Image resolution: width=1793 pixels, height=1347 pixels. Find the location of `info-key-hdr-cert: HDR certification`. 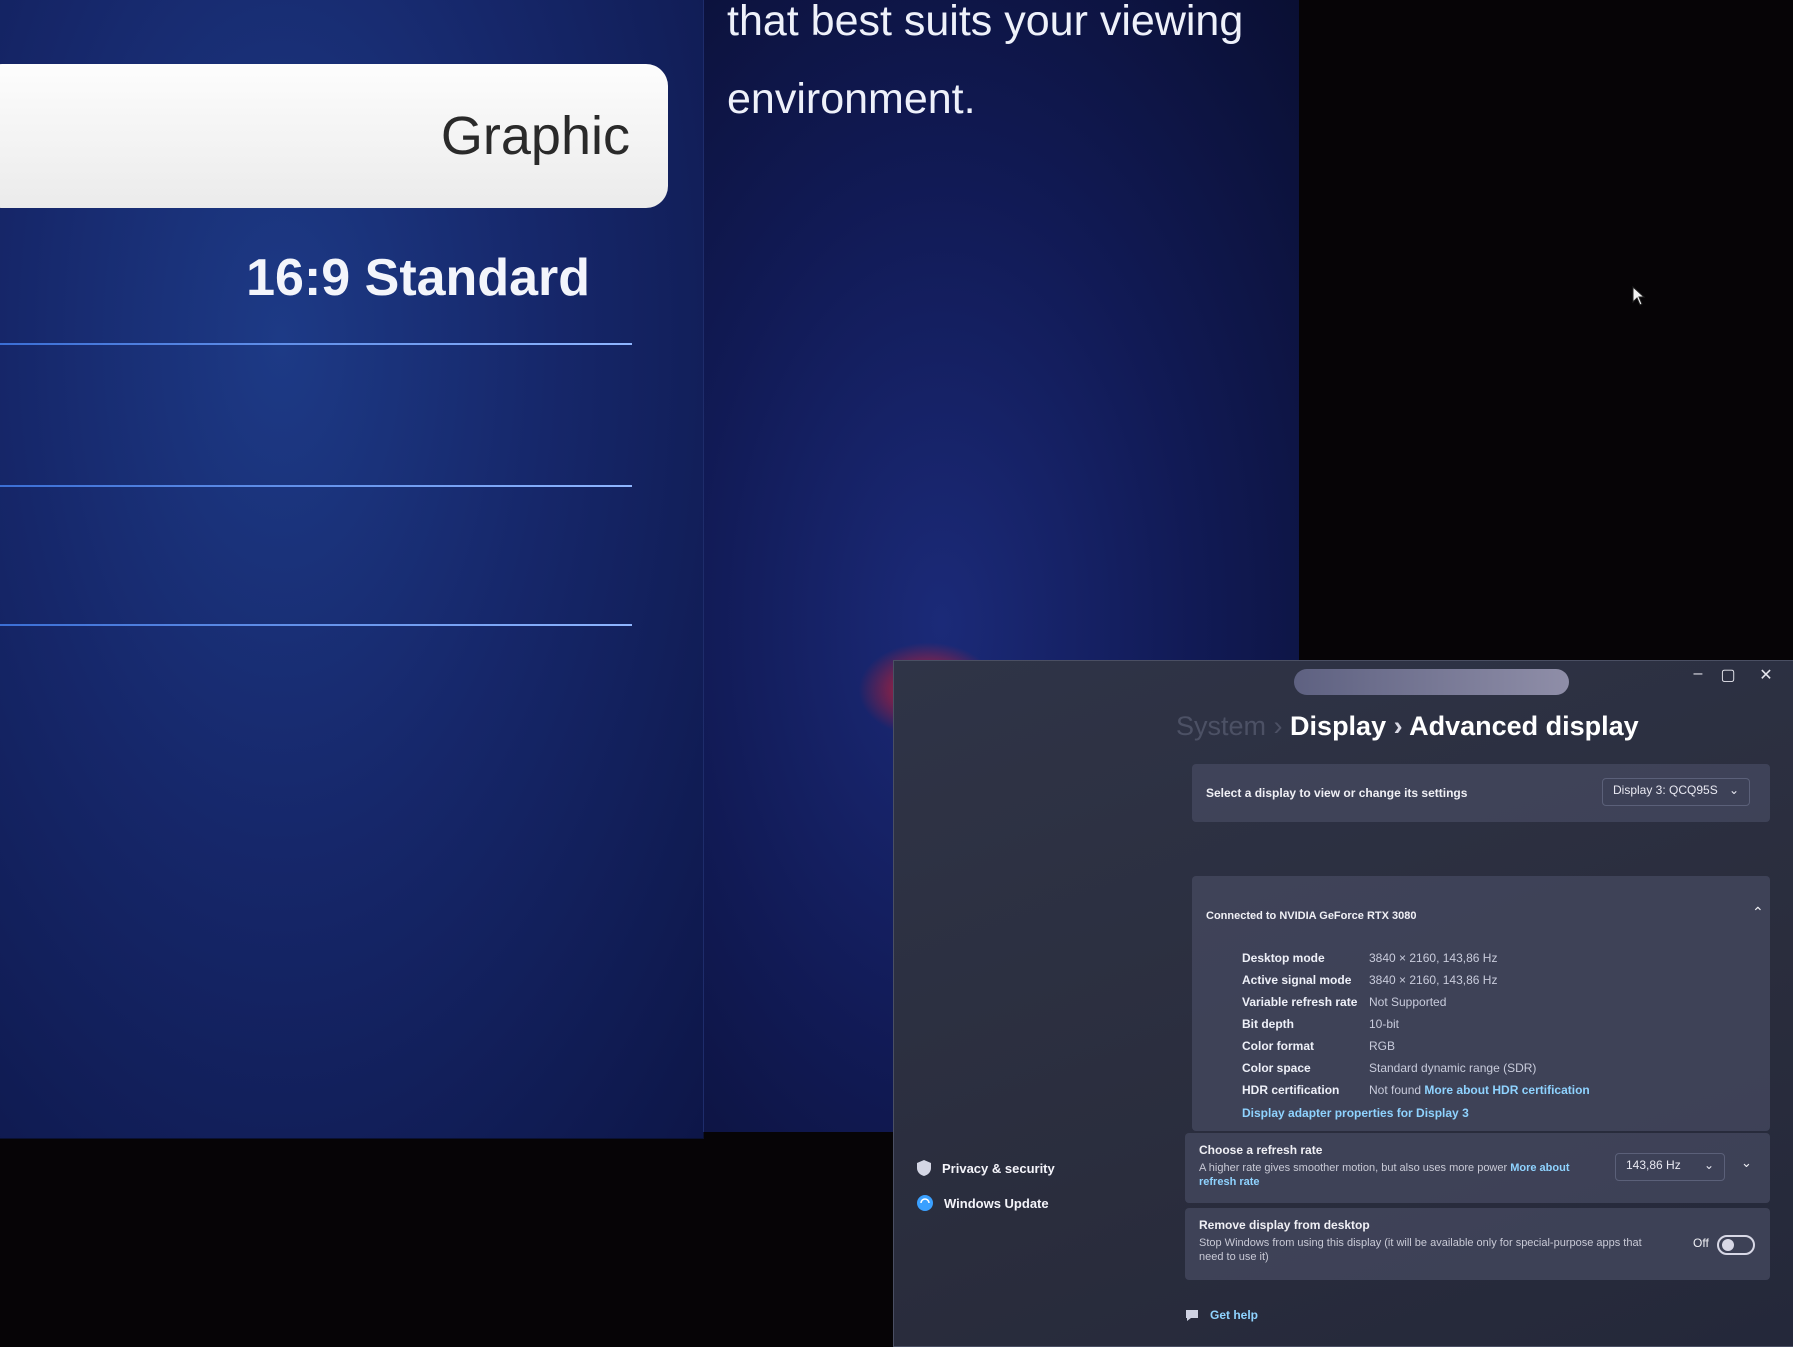

info-key-hdr-cert: HDR certification is located at coordinates (1291, 1090).